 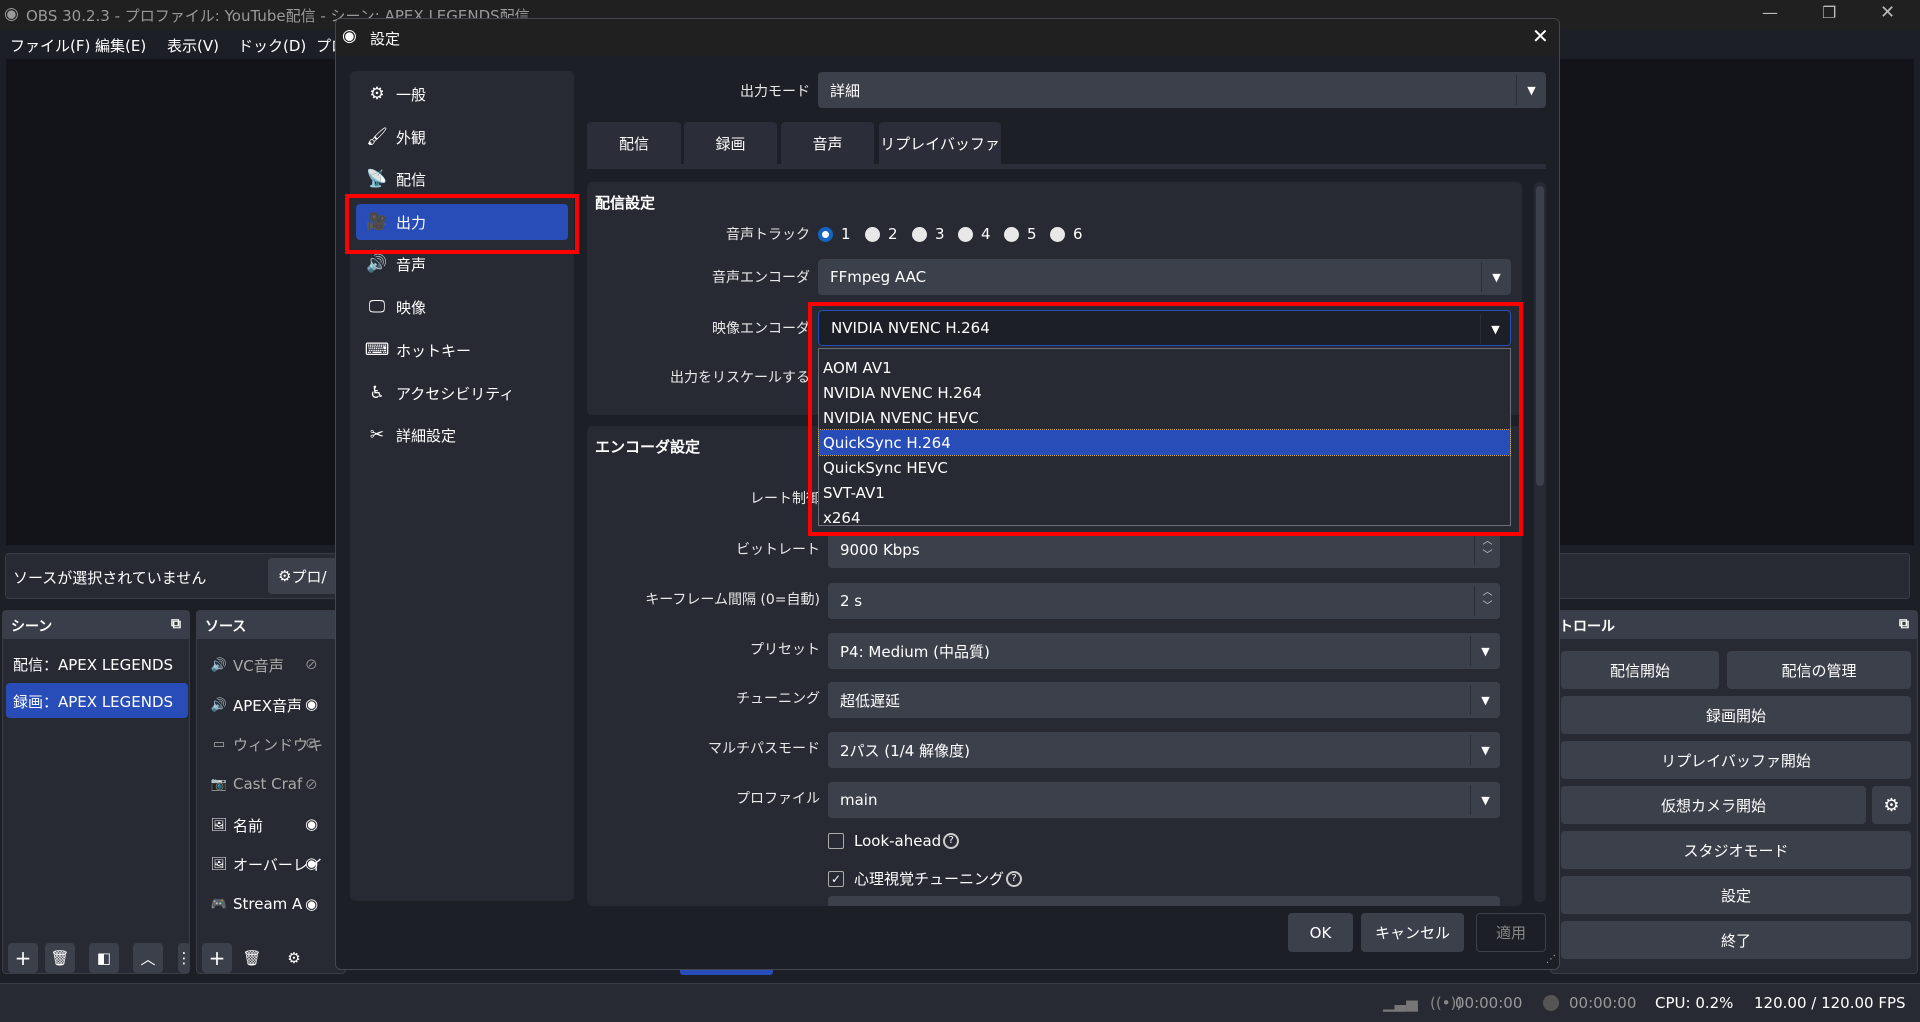 What do you see at coordinates (834, 234) in the screenshot?
I see `audio-track-radio-1: 1` at bounding box center [834, 234].